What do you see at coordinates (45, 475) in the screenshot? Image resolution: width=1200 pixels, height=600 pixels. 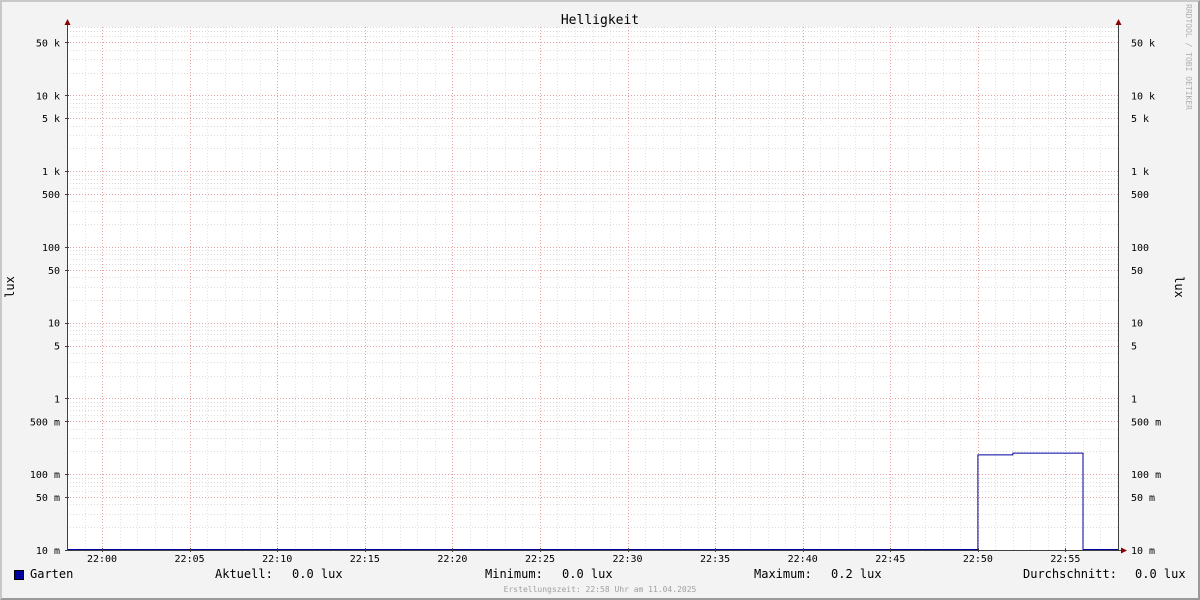 I see `y-tick-label-left: 100 m` at bounding box center [45, 475].